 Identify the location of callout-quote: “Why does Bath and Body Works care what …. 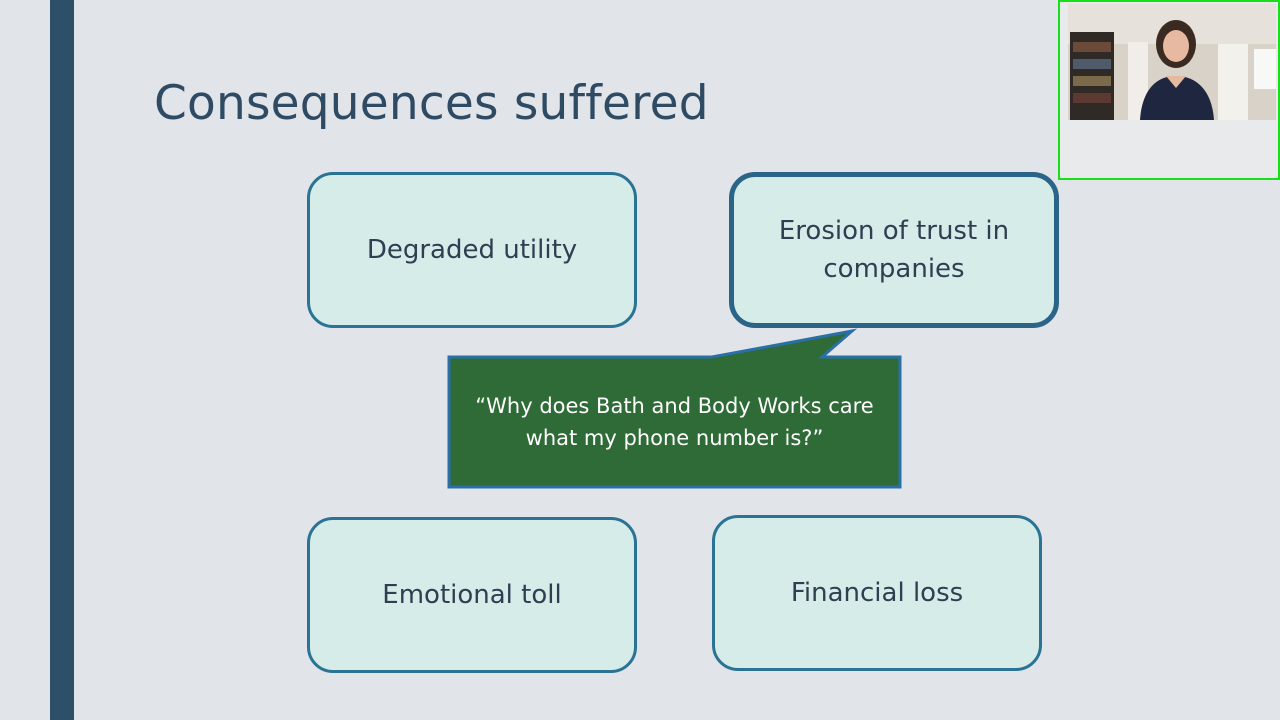
(674, 422).